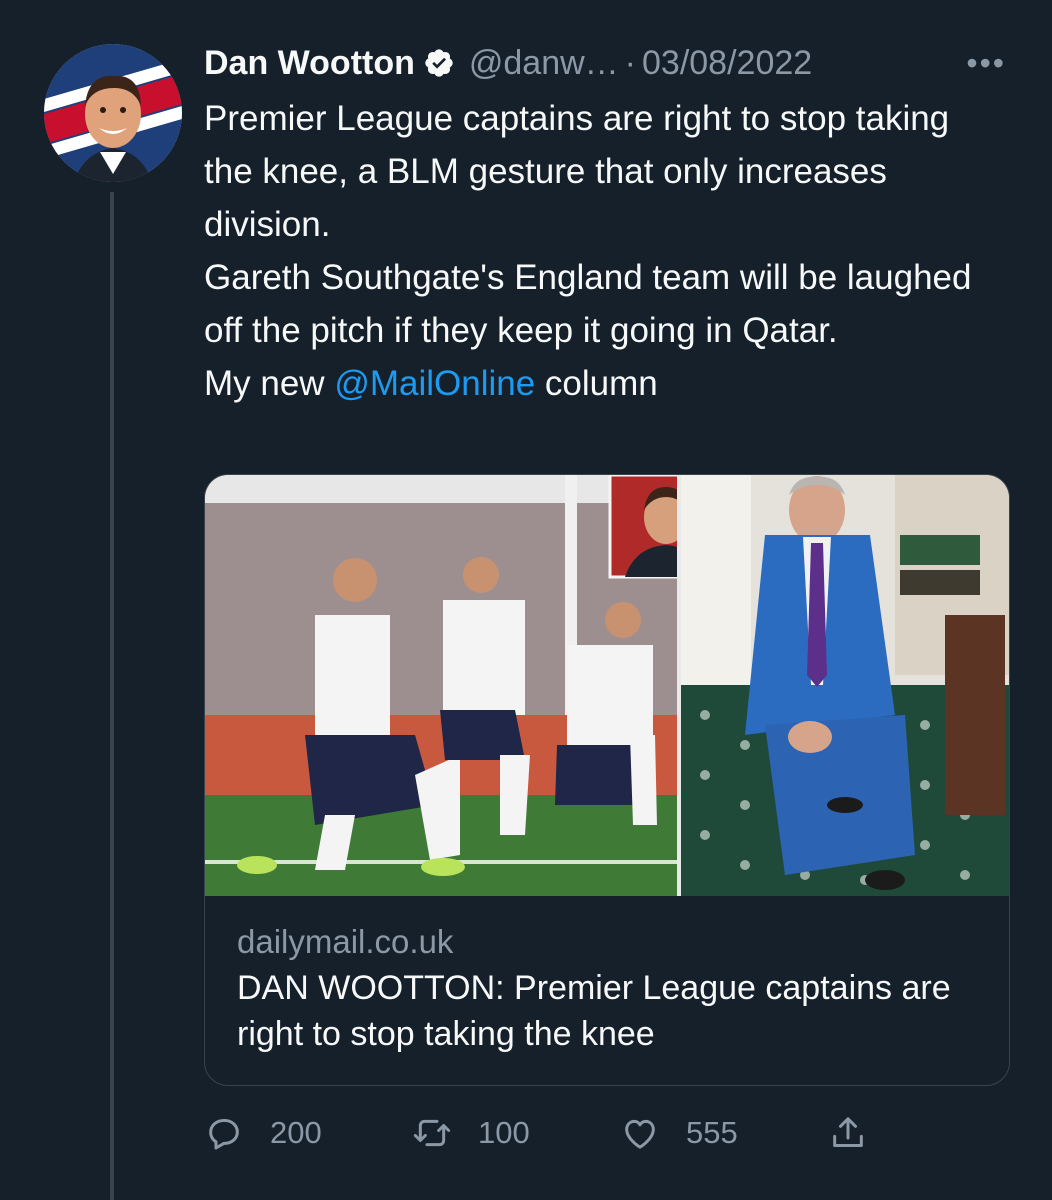  Describe the element at coordinates (434, 383) in the screenshot. I see `mention-link: @MailOnline` at that location.